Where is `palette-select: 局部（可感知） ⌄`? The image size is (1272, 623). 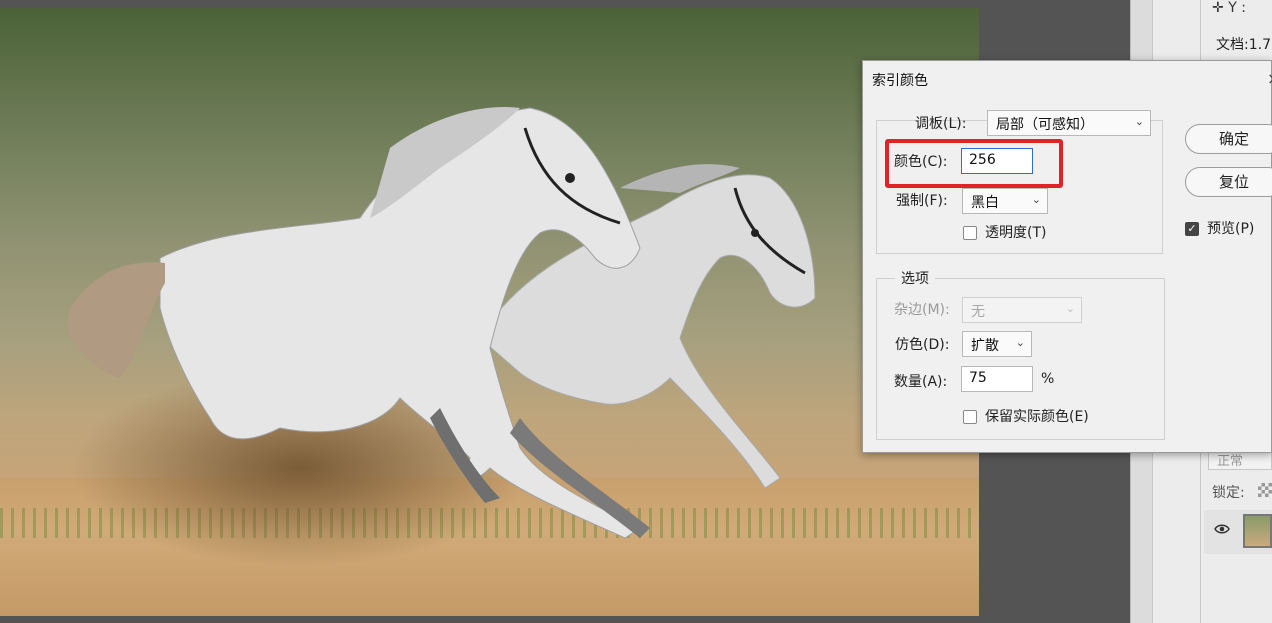 palette-select: 局部（可感知） ⌄ is located at coordinates (1069, 123).